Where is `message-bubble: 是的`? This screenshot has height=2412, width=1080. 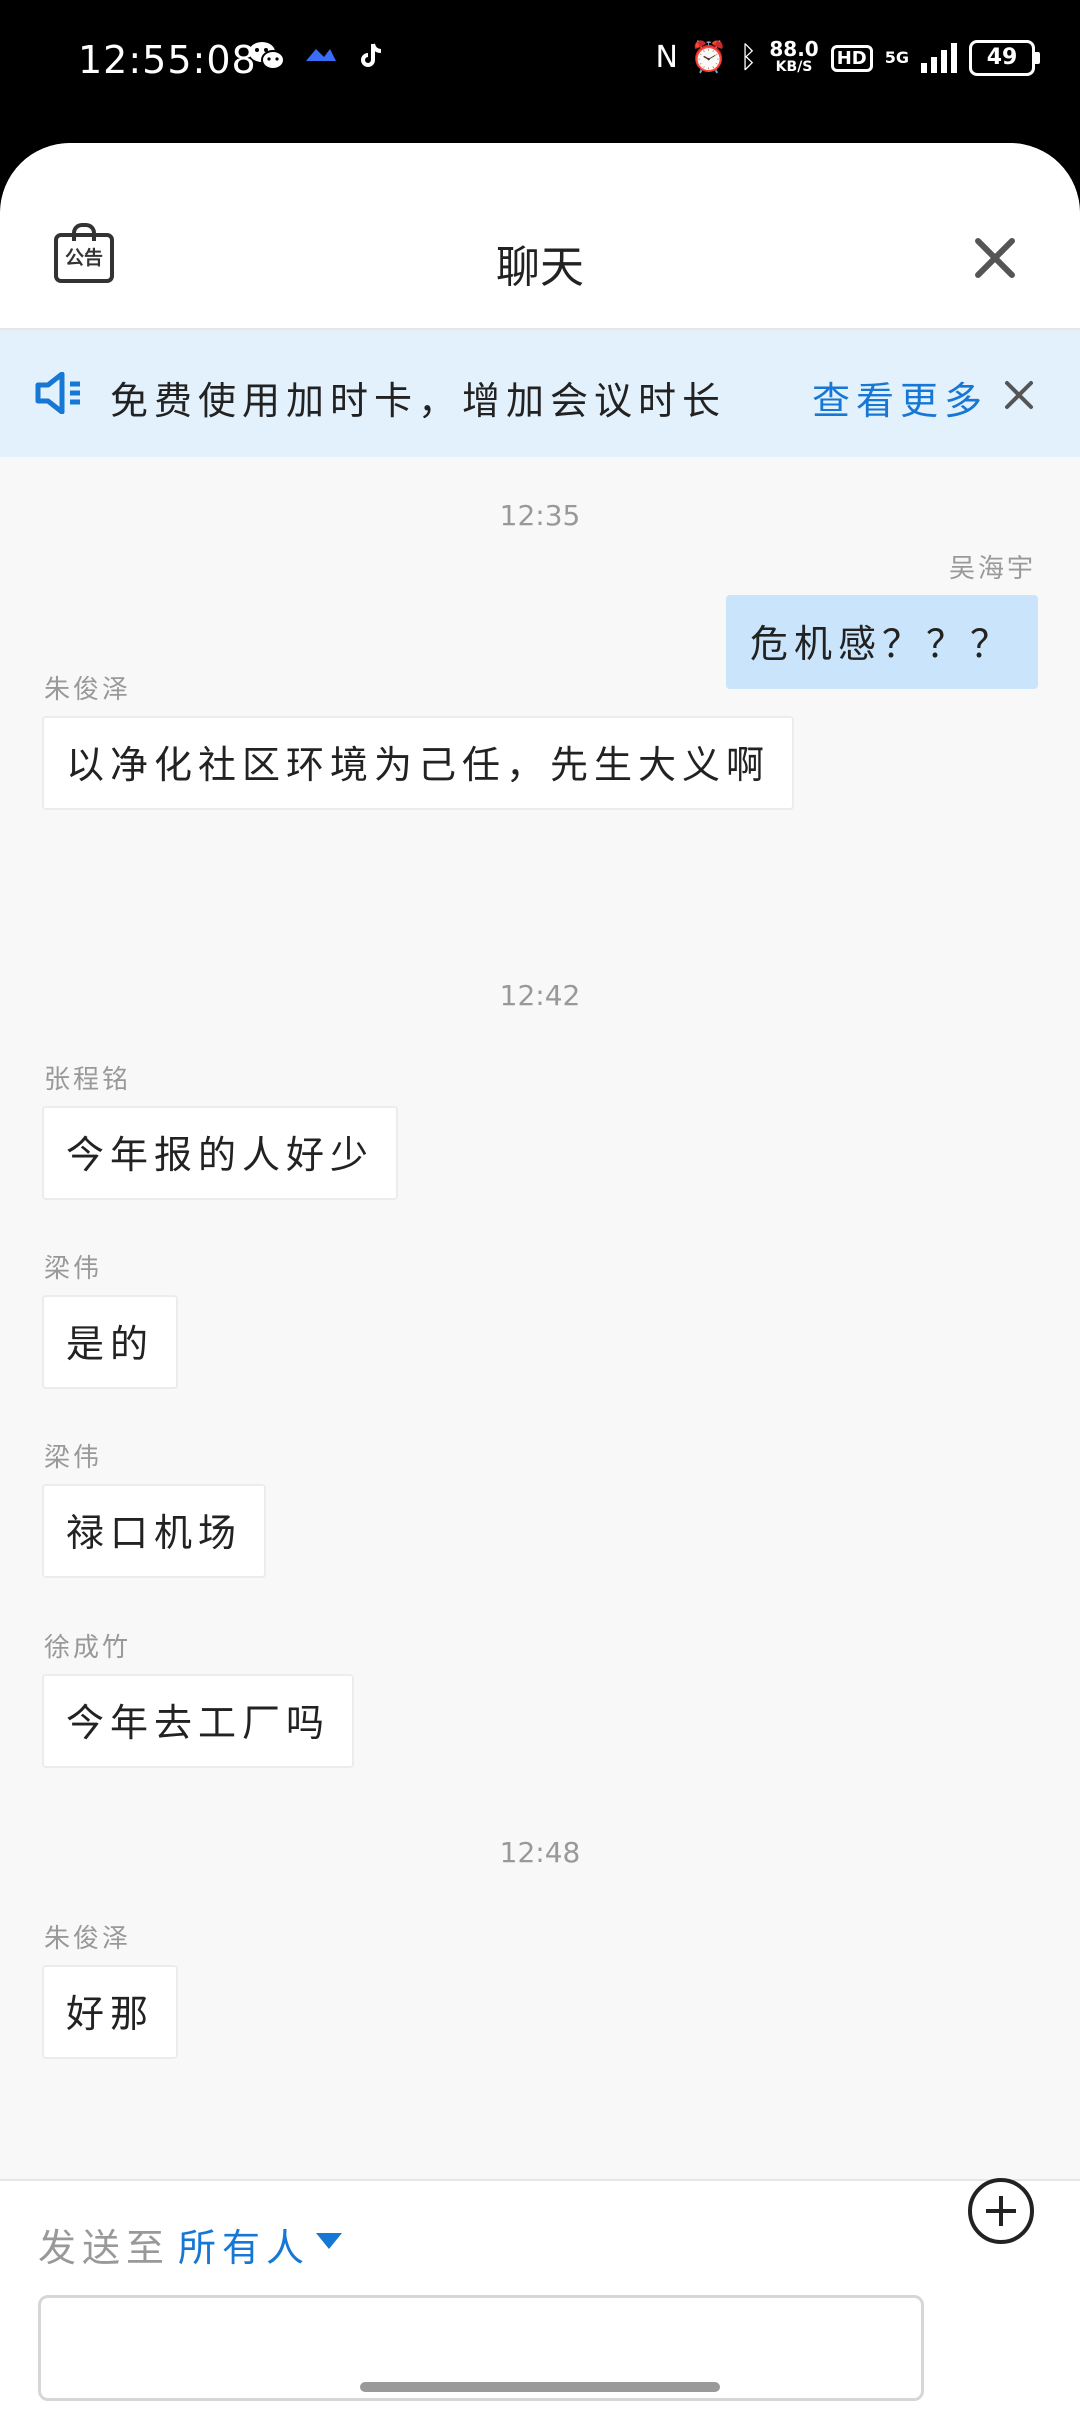
message-bubble: 是的 is located at coordinates (110, 1342).